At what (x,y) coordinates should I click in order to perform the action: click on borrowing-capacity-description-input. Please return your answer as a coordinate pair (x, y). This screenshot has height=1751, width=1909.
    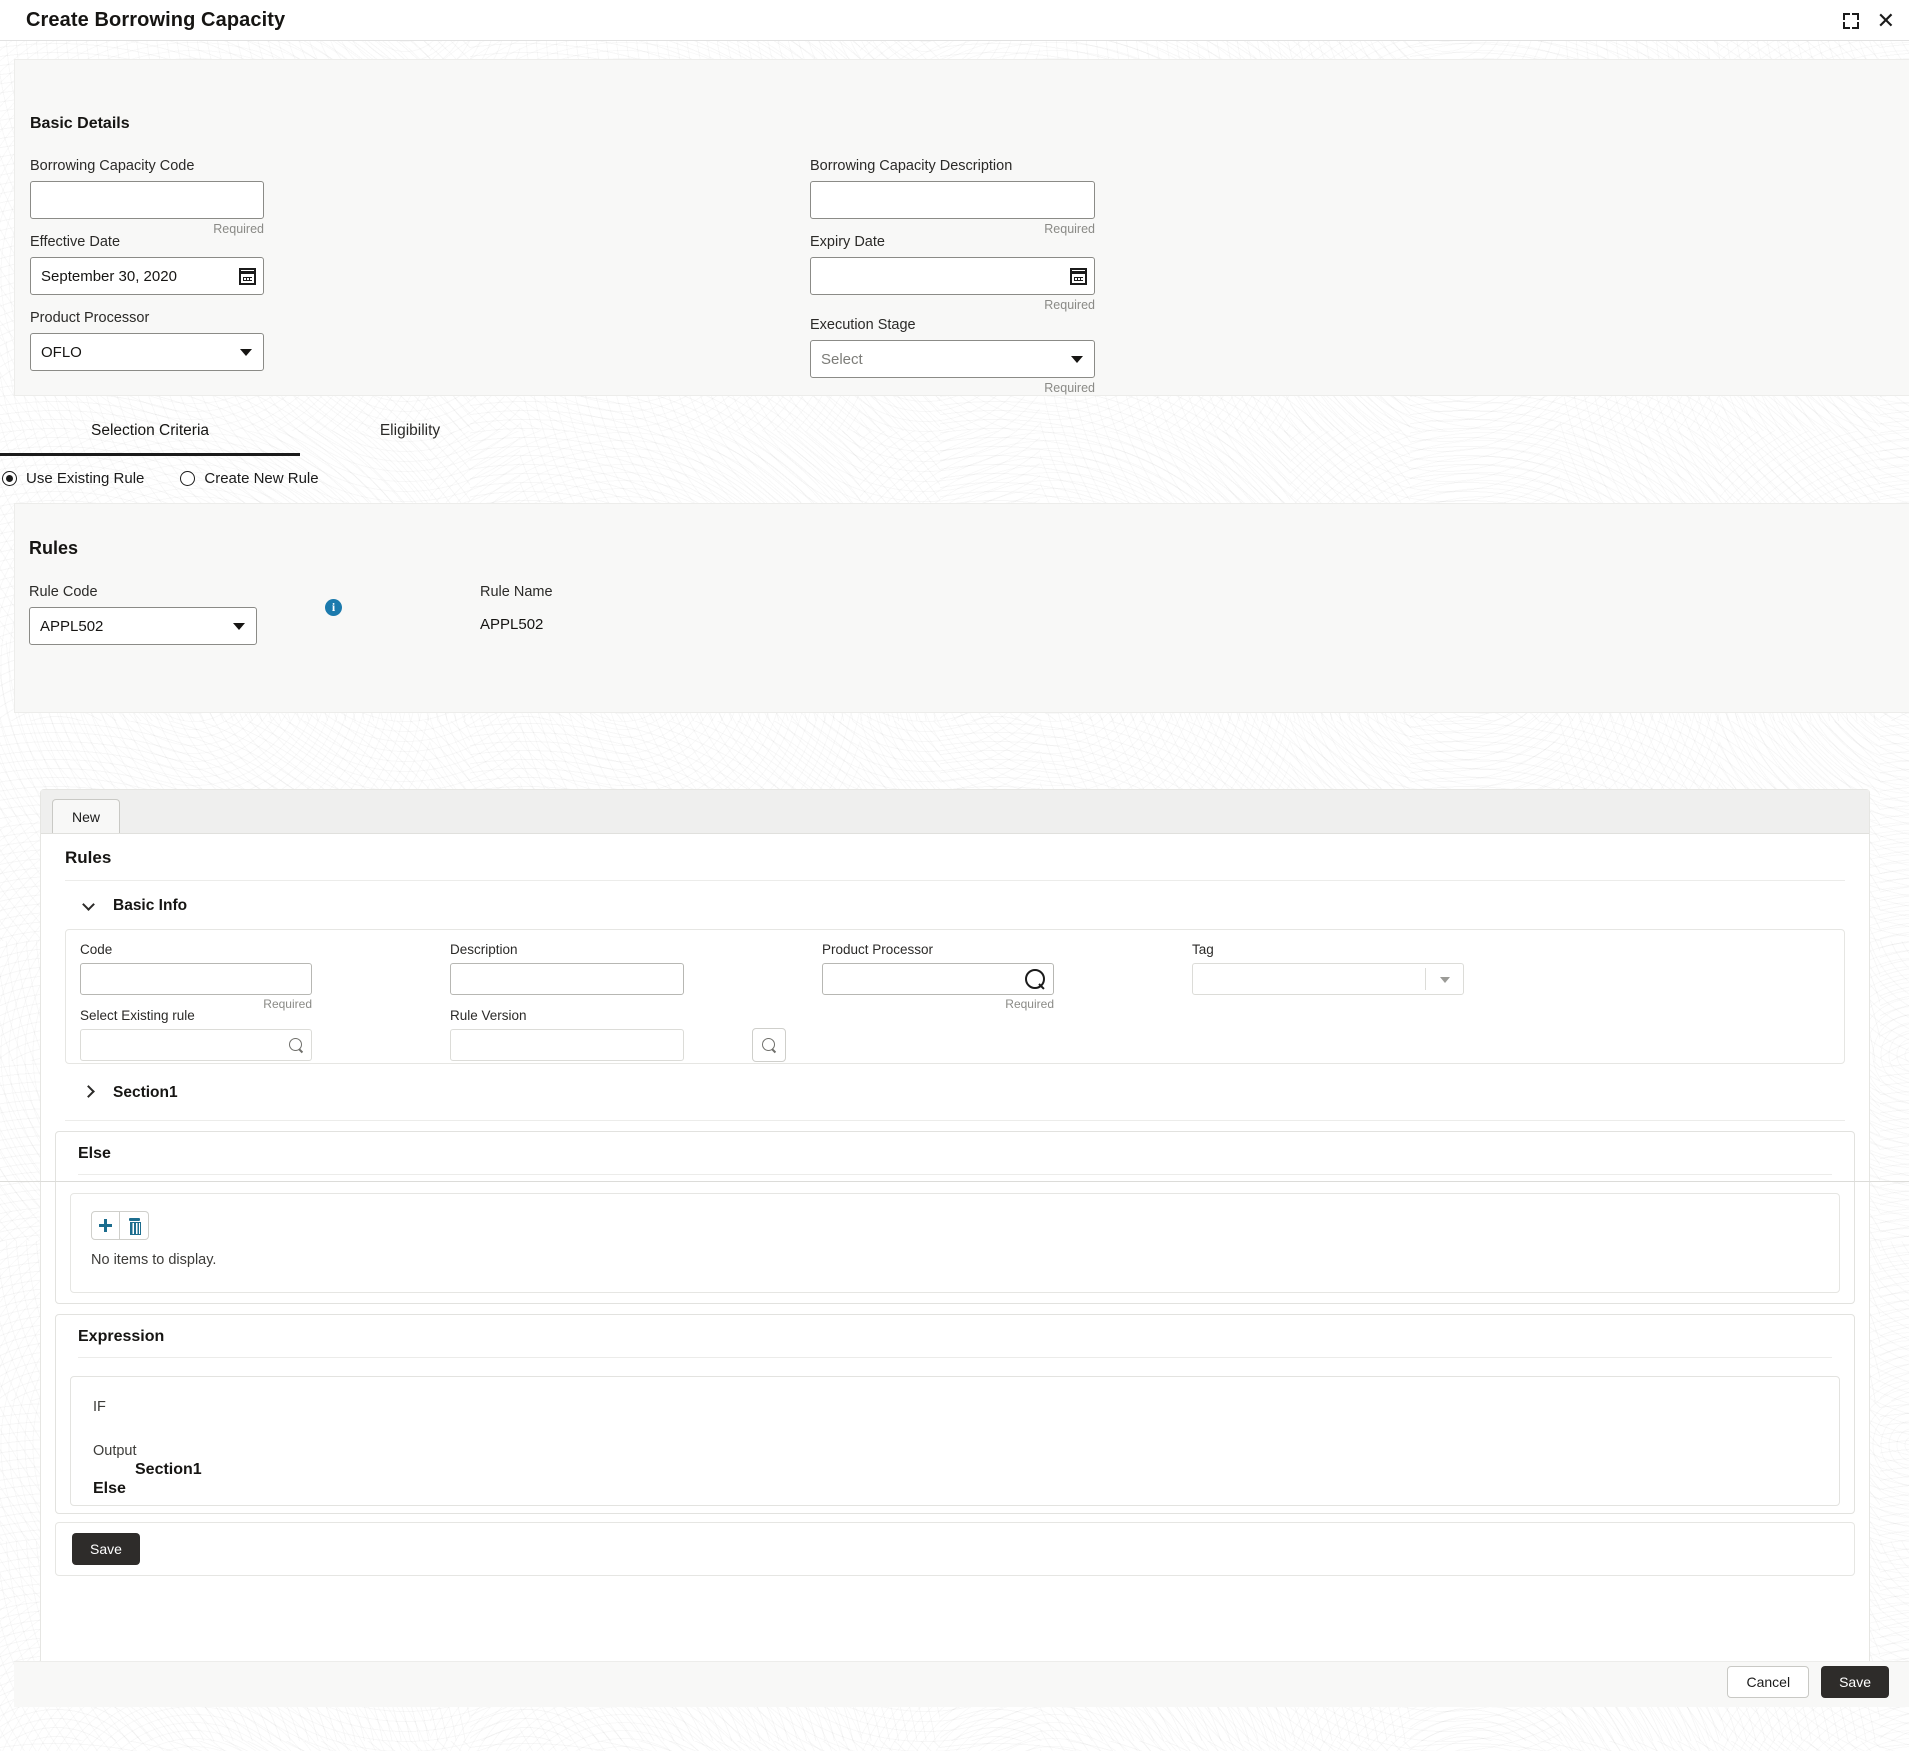
    Looking at the image, I should click on (952, 200).